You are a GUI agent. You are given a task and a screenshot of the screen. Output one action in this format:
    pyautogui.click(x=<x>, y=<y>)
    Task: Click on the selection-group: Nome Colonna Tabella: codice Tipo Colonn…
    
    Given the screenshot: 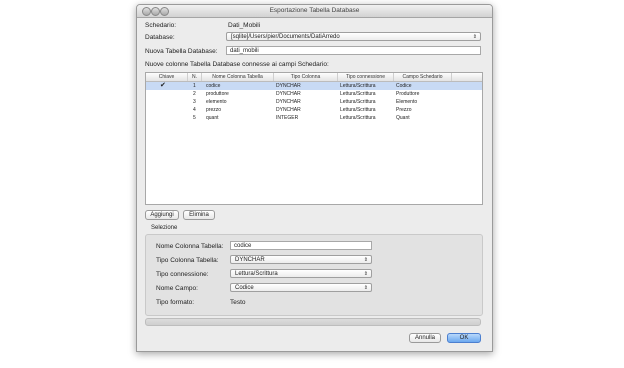 What is the action you would take?
    pyautogui.click(x=314, y=275)
    